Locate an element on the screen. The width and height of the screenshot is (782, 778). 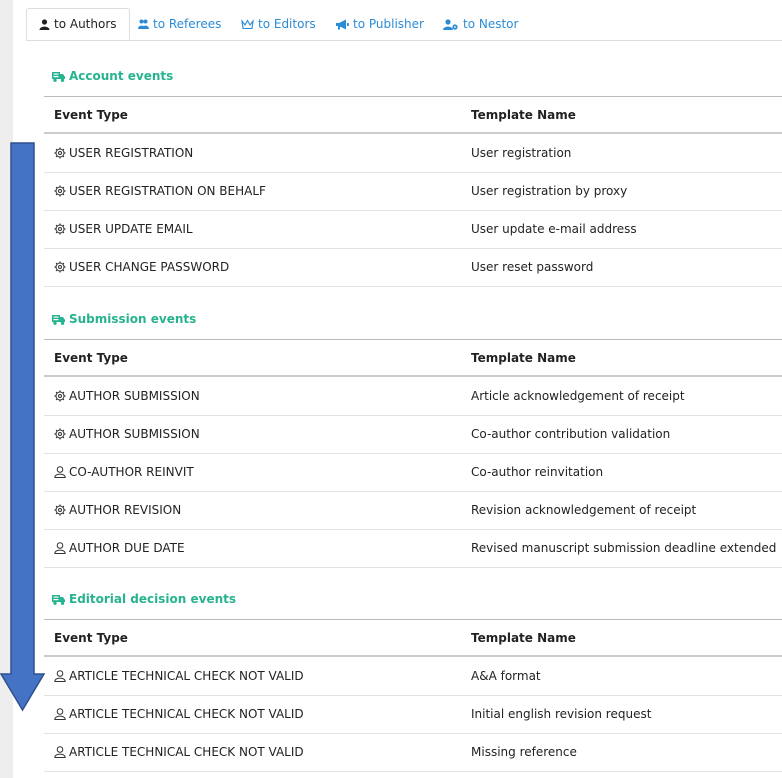
tab-to-nestor: to Nestor is located at coordinates (480, 24).